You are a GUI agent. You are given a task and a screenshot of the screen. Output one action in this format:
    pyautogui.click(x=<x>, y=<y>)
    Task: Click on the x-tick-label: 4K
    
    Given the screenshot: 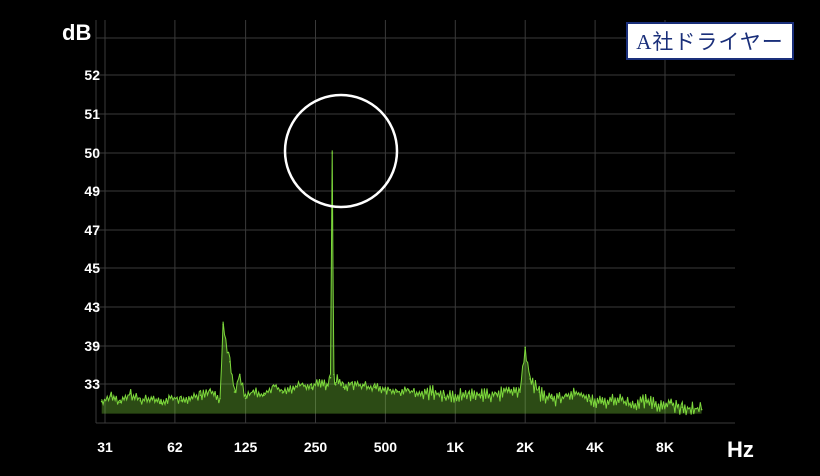 What is the action you would take?
    pyautogui.click(x=595, y=447)
    